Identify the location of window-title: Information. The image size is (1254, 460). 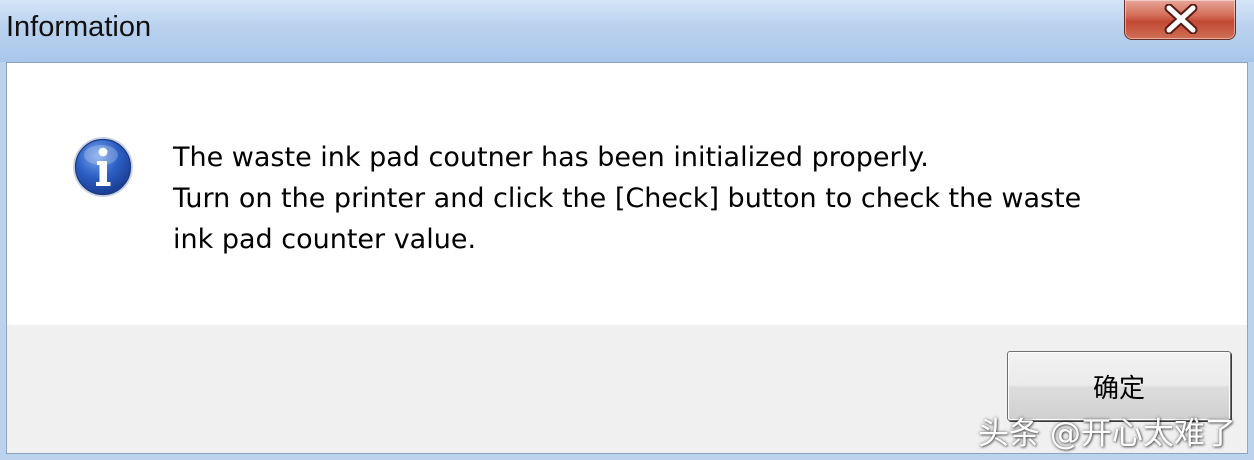
(79, 27).